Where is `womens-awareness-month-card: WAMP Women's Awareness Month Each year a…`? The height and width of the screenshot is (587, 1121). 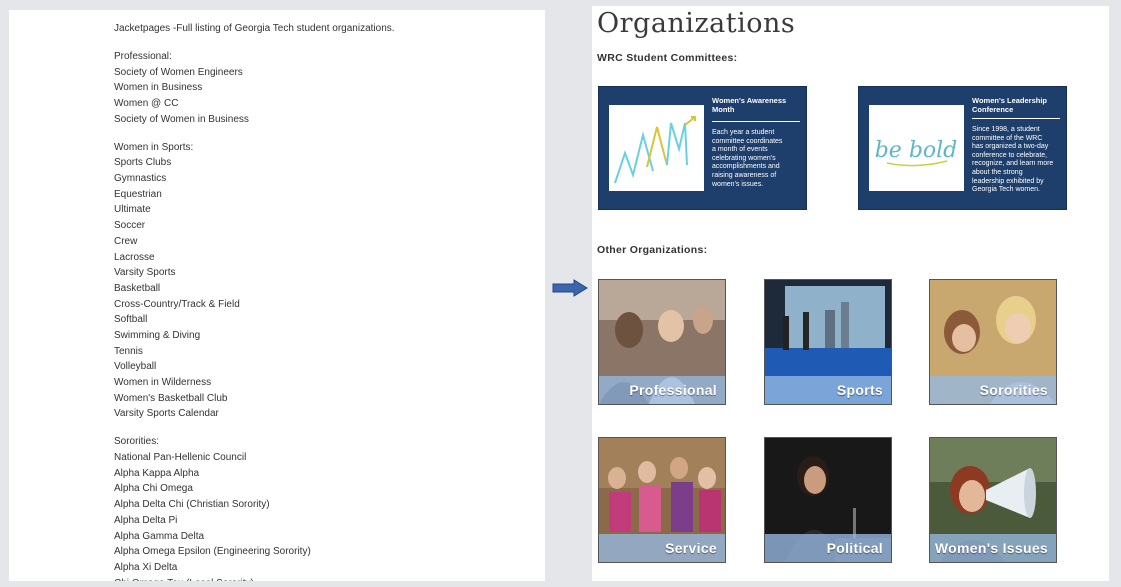
womens-awareness-month-card: WAMP Women's Awareness Month Each year a… is located at coordinates (702, 148).